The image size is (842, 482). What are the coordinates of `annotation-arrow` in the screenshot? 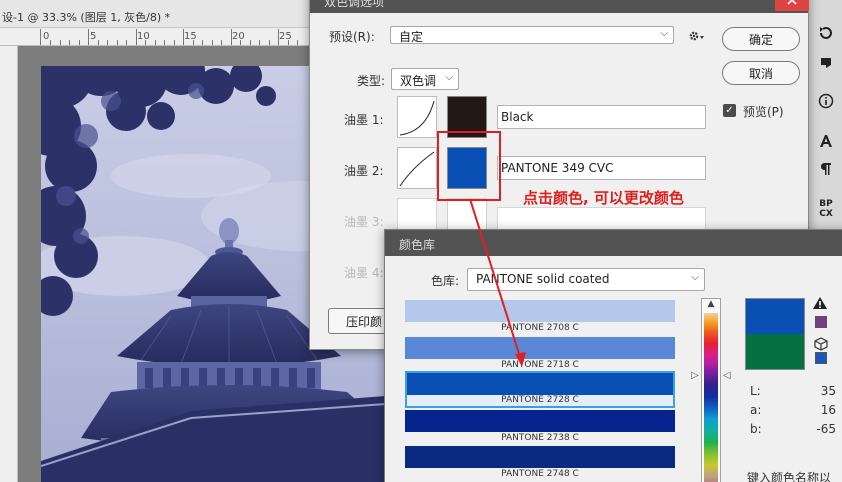 It's located at (497, 282).